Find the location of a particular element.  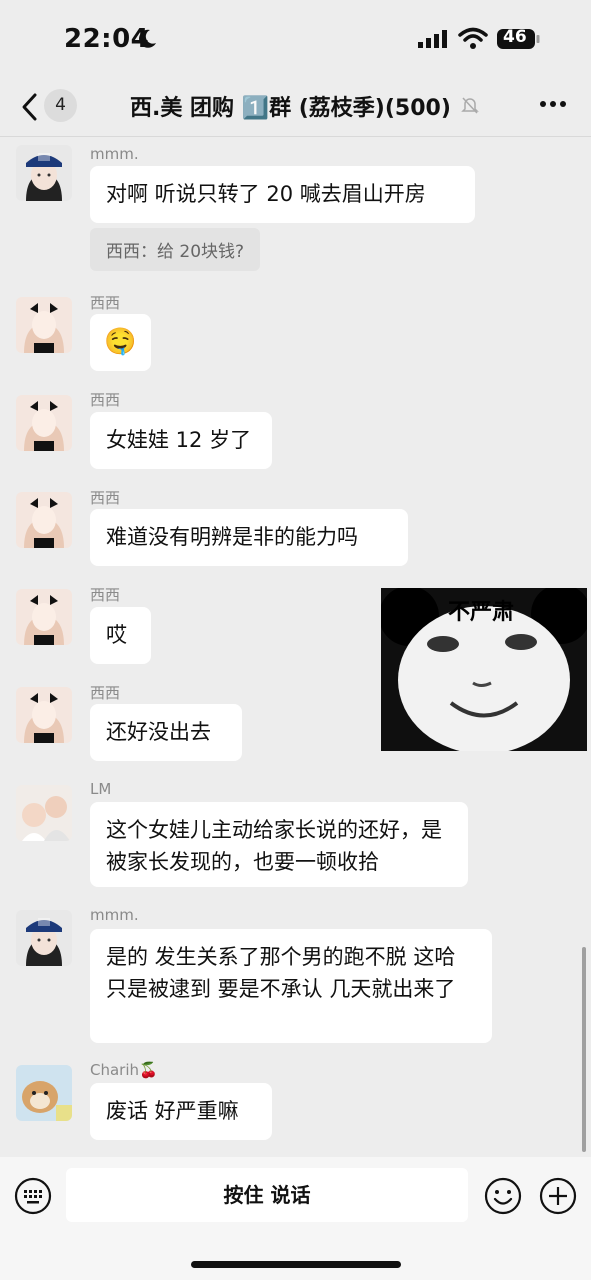

message-bubble: 还好没出去 is located at coordinates (166, 732).